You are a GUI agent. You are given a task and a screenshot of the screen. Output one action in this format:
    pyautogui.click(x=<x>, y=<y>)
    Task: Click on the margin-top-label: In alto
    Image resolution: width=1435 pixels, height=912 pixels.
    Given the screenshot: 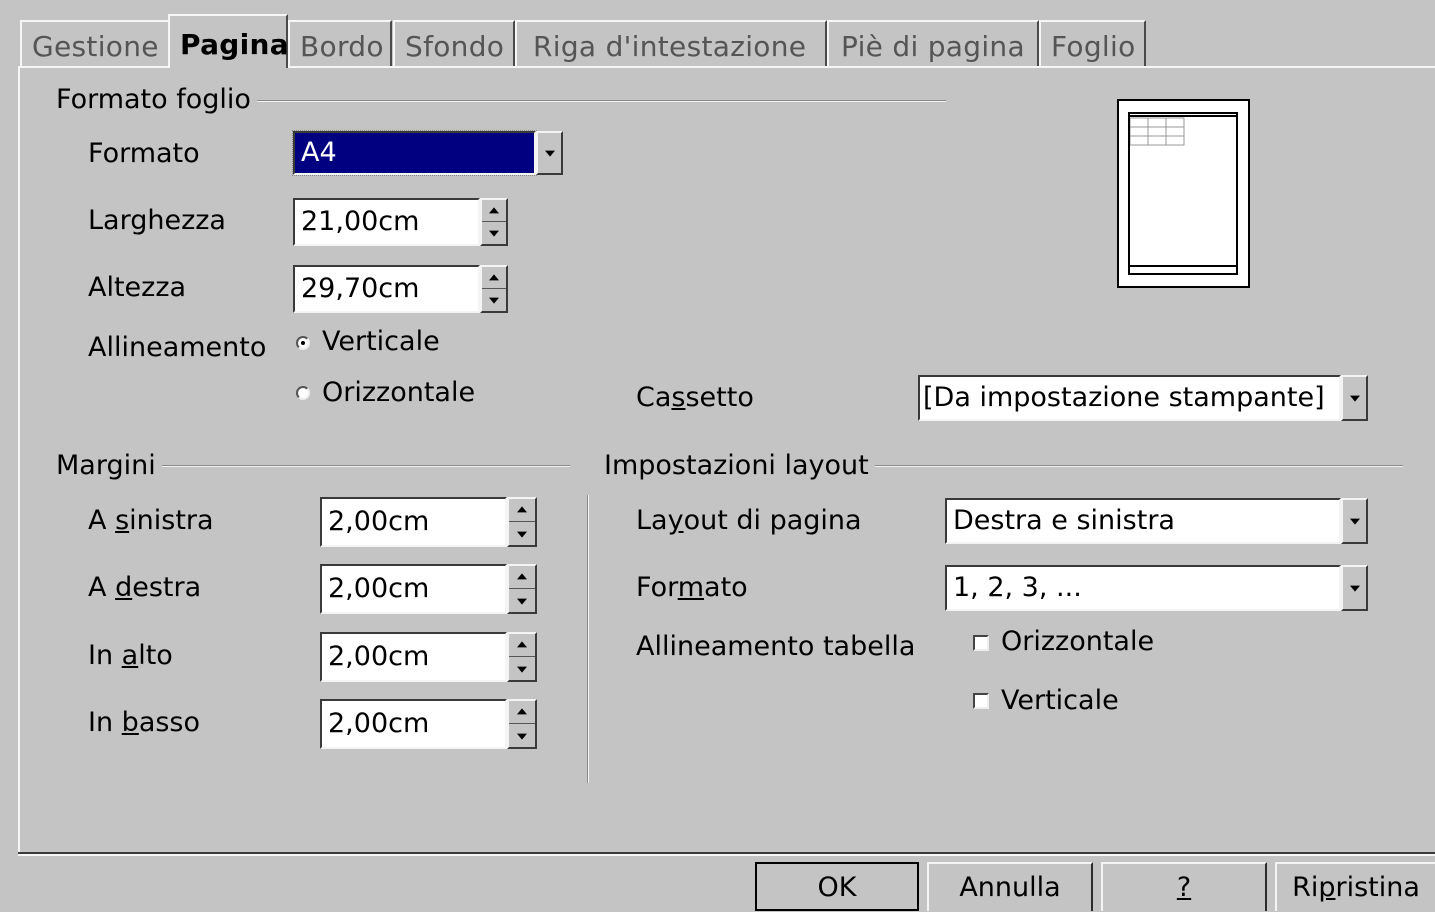 What is the action you would take?
    pyautogui.click(x=130, y=655)
    